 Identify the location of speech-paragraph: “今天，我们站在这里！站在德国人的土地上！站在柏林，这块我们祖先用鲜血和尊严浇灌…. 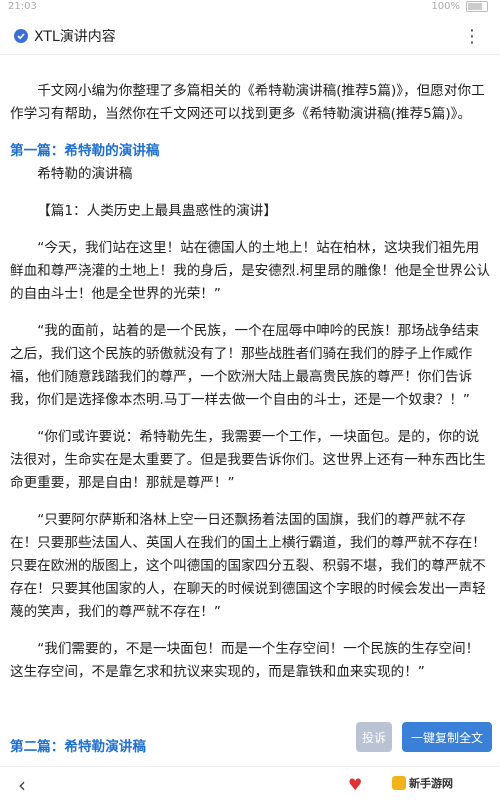
(250, 271).